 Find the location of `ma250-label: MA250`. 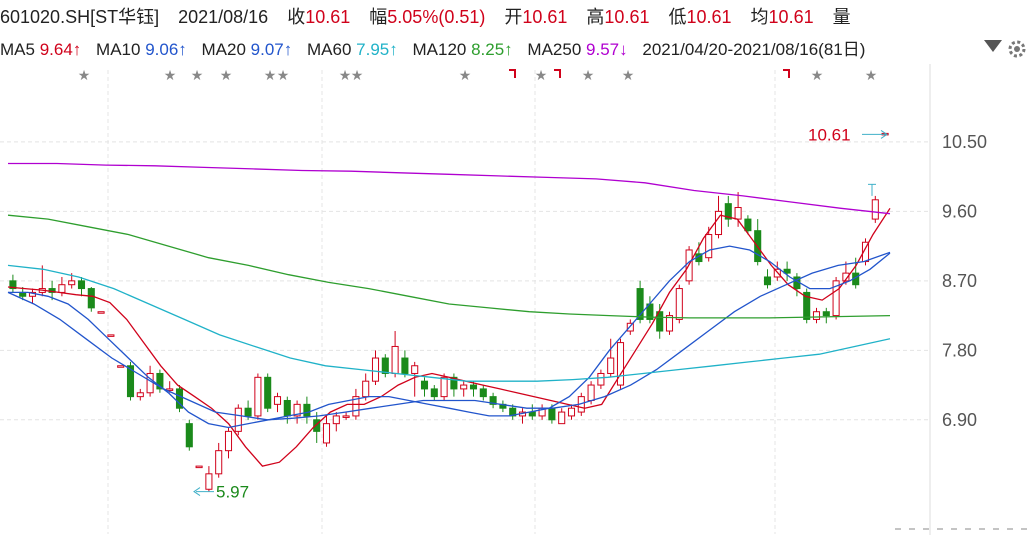

ma250-label: MA250 is located at coordinates (554, 49).